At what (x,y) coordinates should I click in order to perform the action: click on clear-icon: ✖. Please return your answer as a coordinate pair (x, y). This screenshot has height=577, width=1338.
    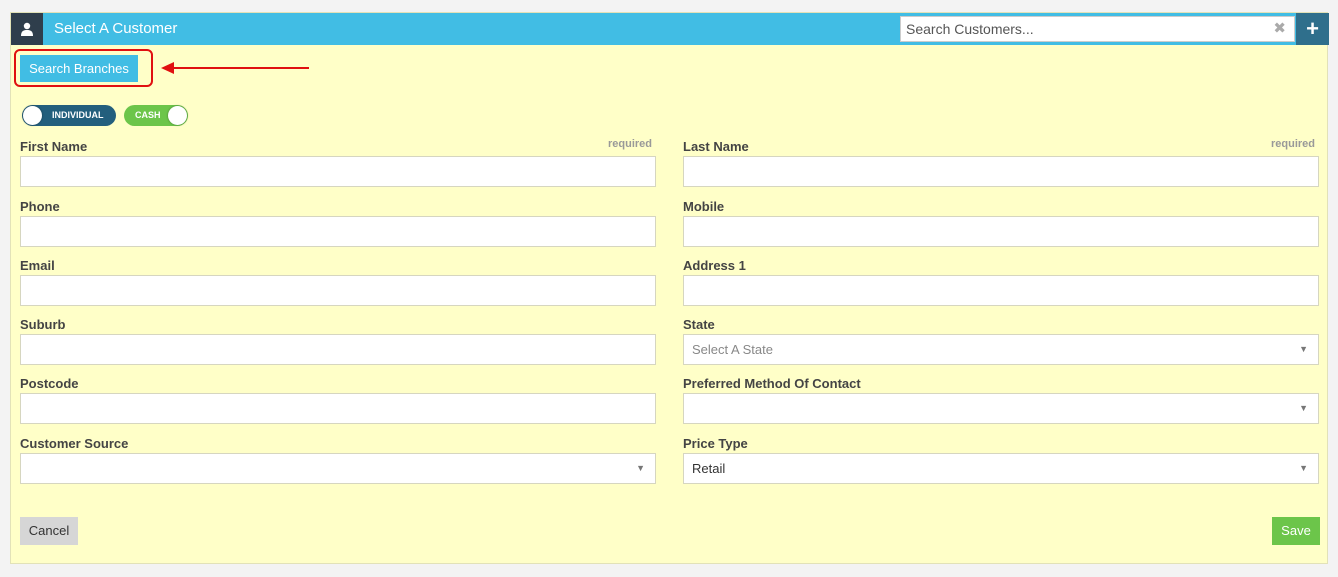
    Looking at the image, I should click on (1279, 29).